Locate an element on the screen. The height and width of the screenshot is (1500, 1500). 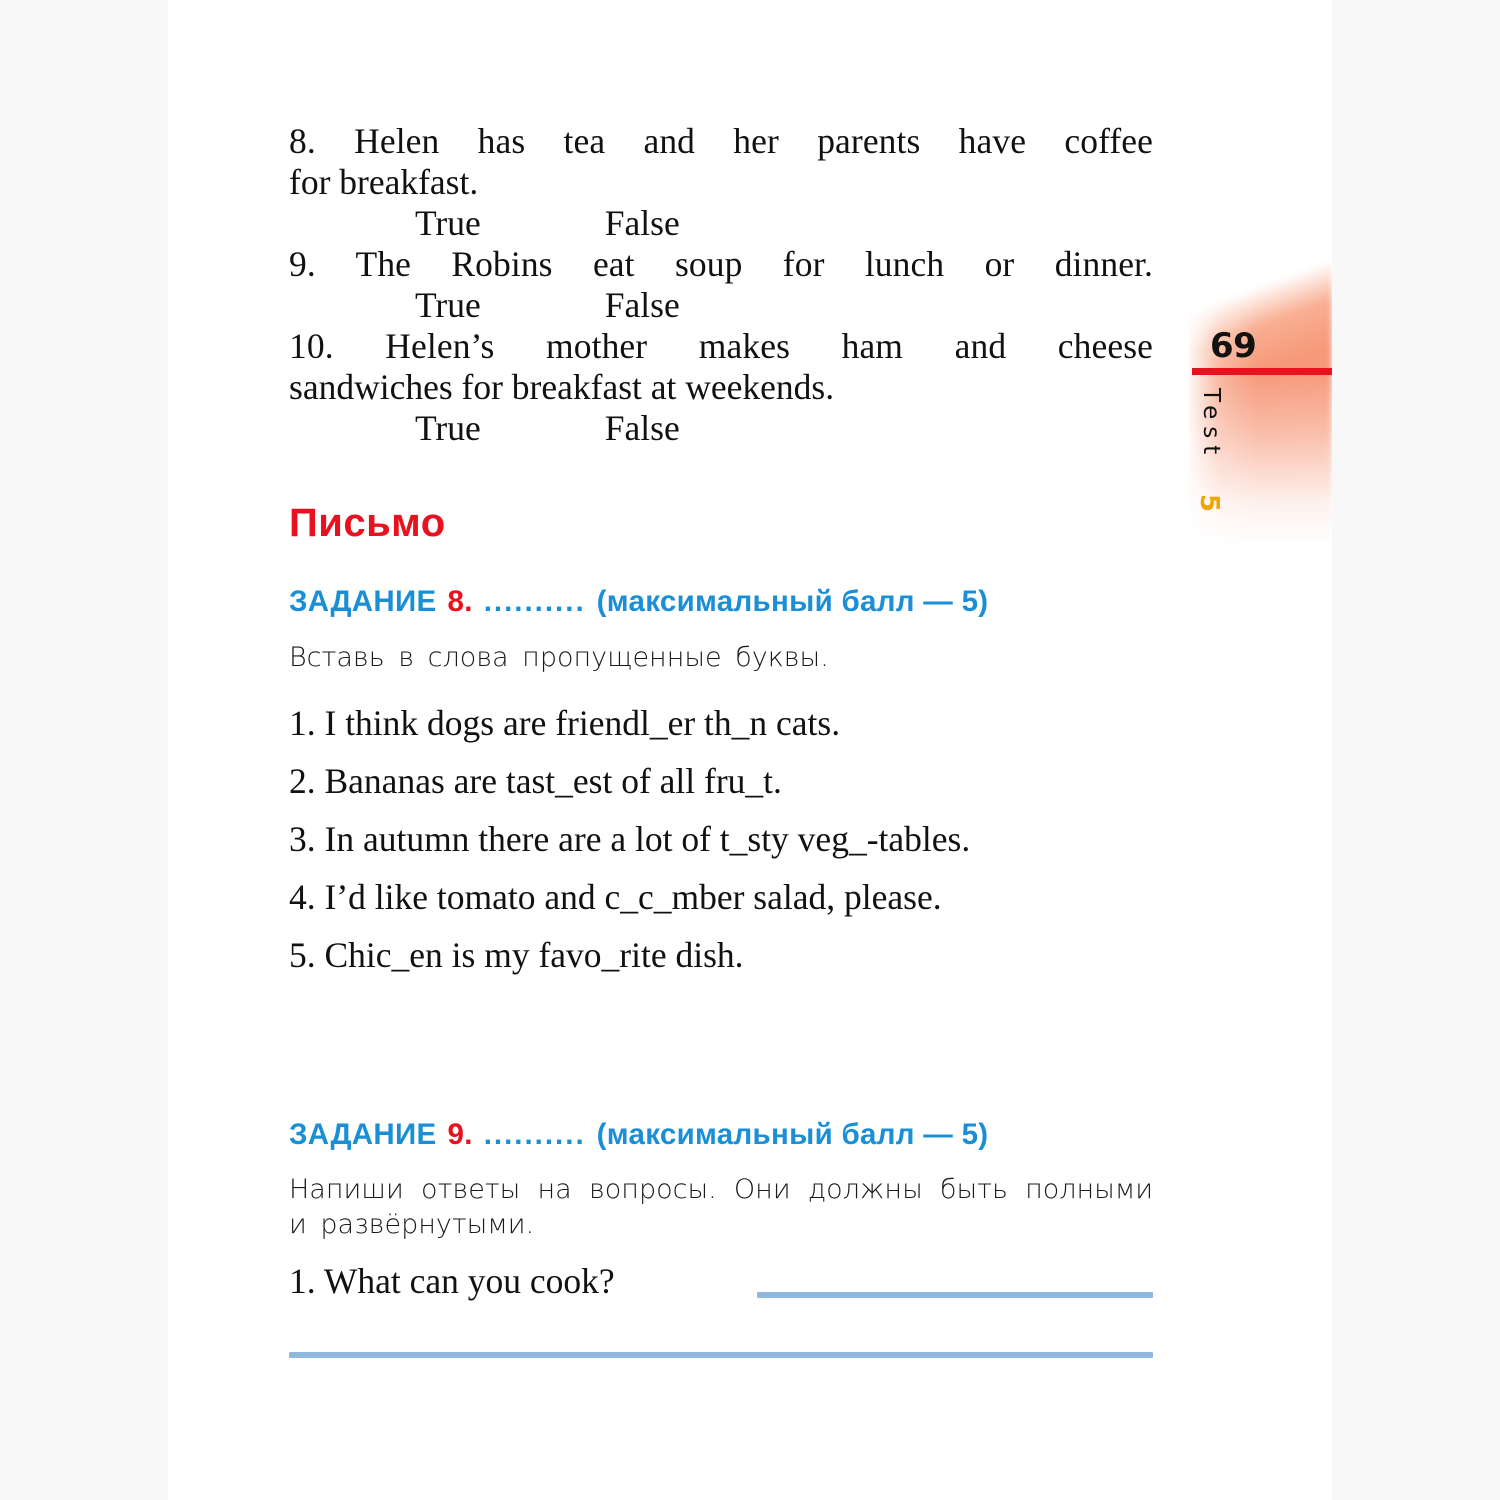
question-row: 1. What can you cook? is located at coordinates (721, 1283).